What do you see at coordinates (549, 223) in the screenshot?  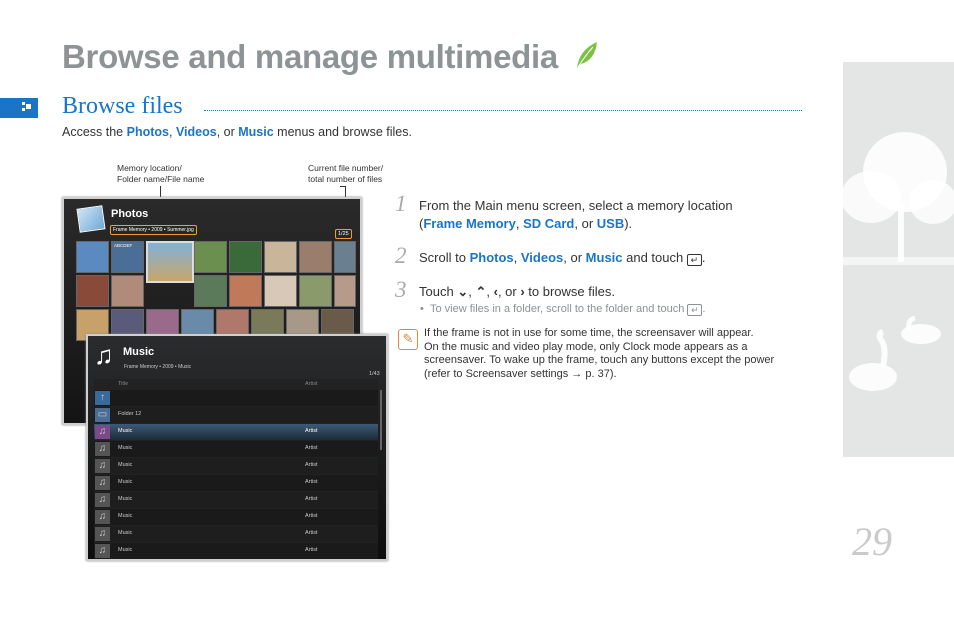 I see `sd-card-label: SD Card` at bounding box center [549, 223].